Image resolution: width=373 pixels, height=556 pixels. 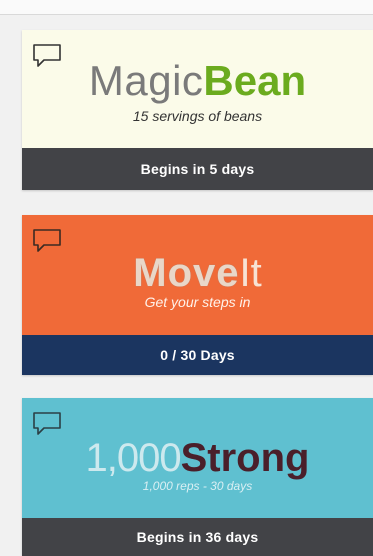 What do you see at coordinates (197, 486) in the screenshot?
I see `challenge-subtitle: 1,000 reps - 30 days` at bounding box center [197, 486].